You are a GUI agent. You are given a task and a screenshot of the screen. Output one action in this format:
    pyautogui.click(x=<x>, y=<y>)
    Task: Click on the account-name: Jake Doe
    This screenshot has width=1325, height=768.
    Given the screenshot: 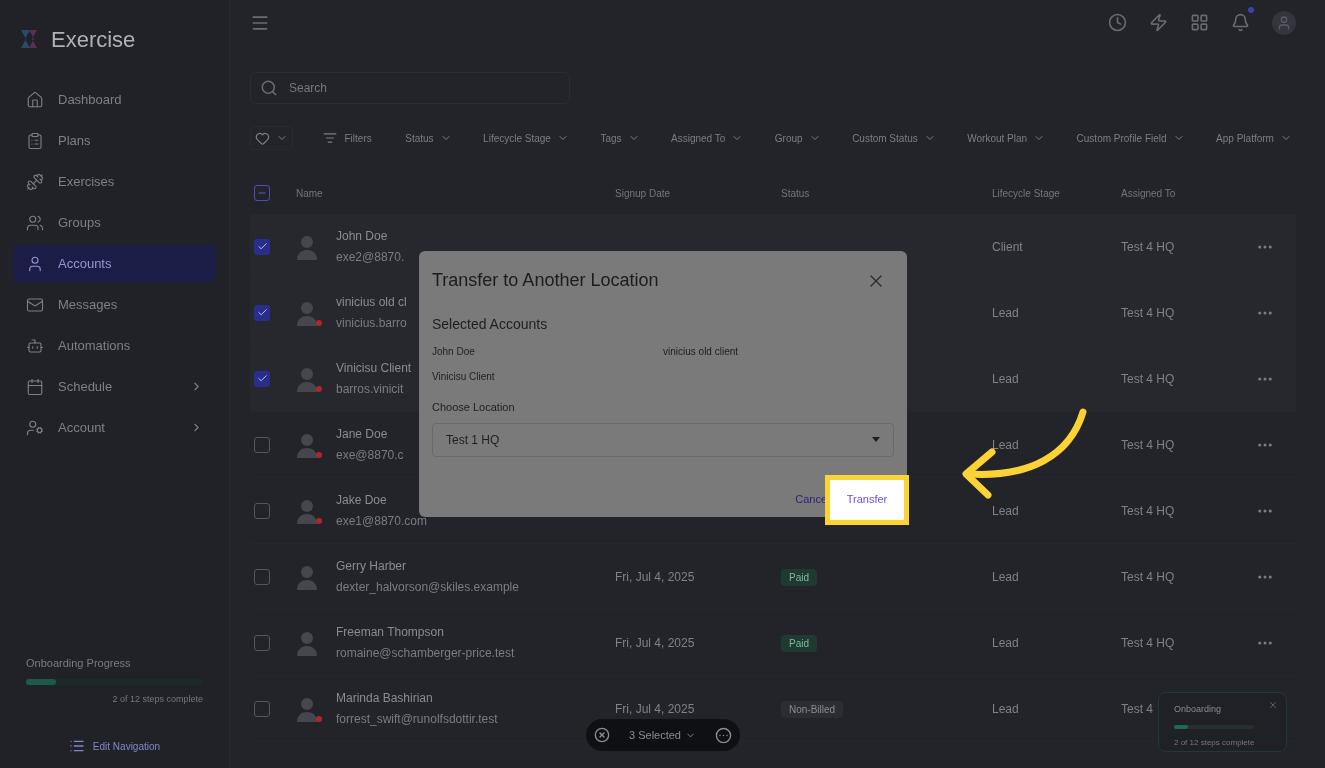 What is the action you would take?
    pyautogui.click(x=361, y=500)
    